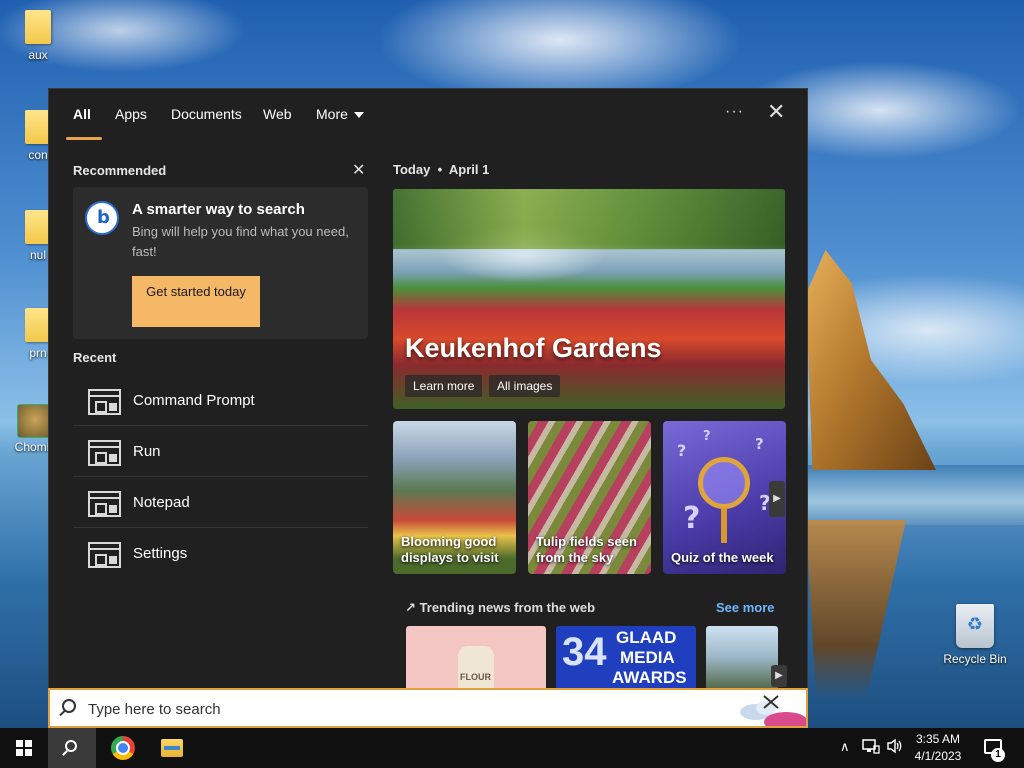 Image resolution: width=1024 pixels, height=768 pixels. Describe the element at coordinates (332, 114) in the screenshot. I see `tab-more-label: More` at that location.